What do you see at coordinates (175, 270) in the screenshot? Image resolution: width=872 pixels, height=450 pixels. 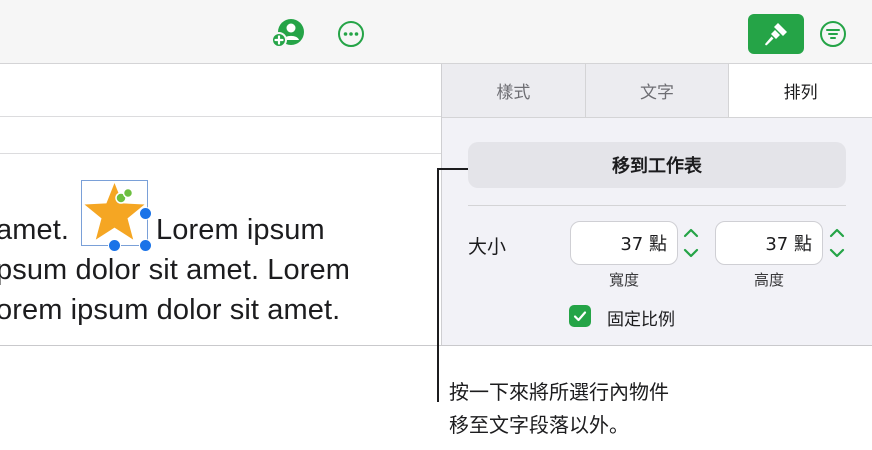 I see `text-line-2: psum dolor sit amet. Lorem` at bounding box center [175, 270].